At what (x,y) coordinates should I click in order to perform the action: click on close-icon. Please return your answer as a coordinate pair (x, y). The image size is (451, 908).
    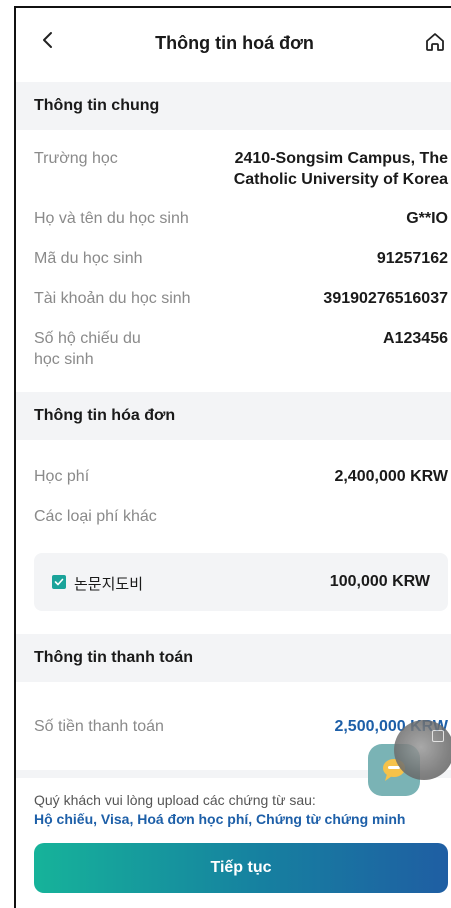
    Looking at the image, I should click on (438, 736).